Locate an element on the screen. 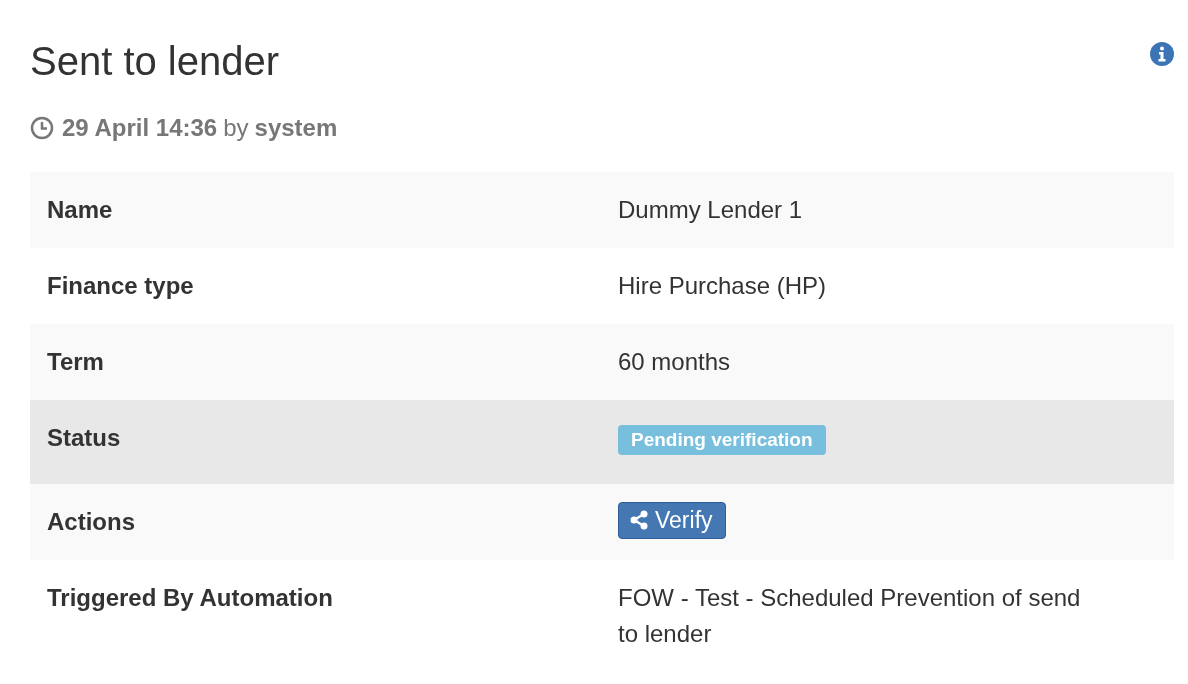 Image resolution: width=1188 pixels, height=684 pixels. share-icon is located at coordinates (639, 520).